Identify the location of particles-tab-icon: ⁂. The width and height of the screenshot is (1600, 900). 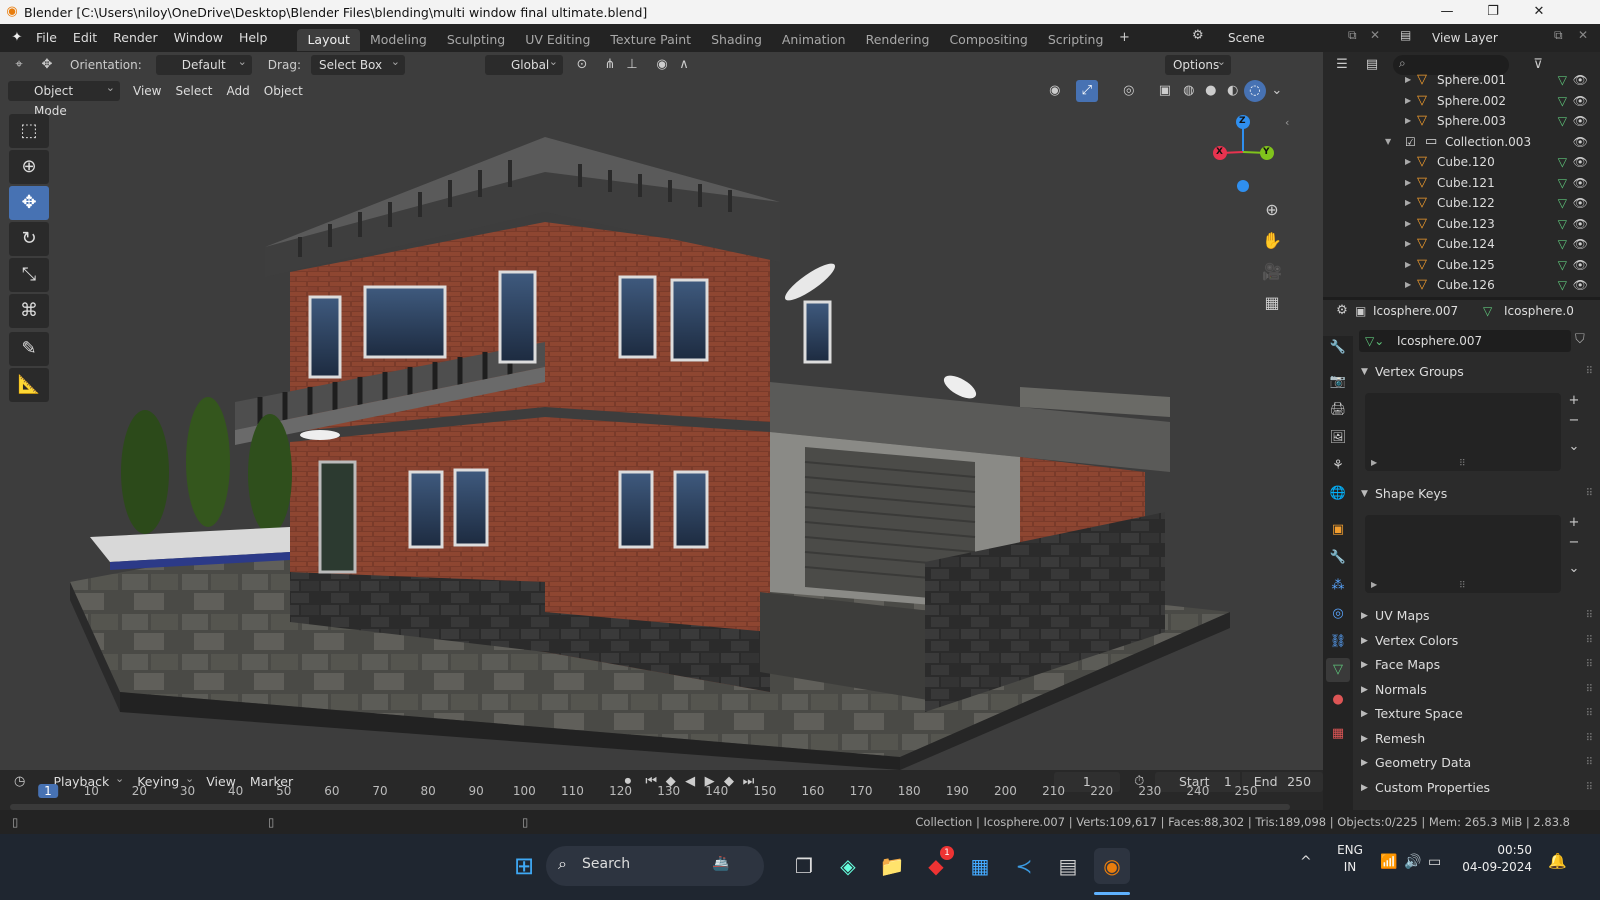
(1338, 586).